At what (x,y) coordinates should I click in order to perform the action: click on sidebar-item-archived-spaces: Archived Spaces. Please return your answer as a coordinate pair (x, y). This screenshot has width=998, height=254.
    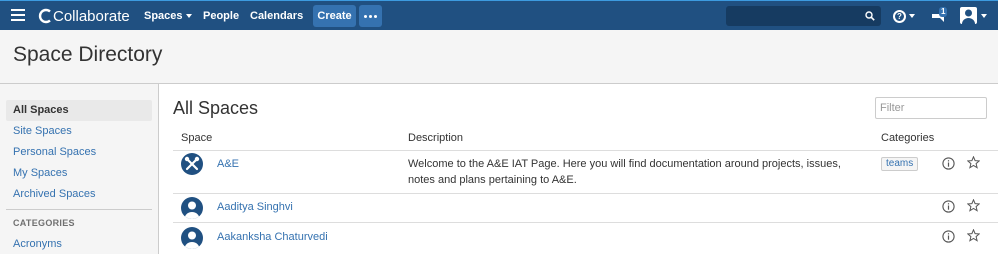
    Looking at the image, I should click on (79, 194).